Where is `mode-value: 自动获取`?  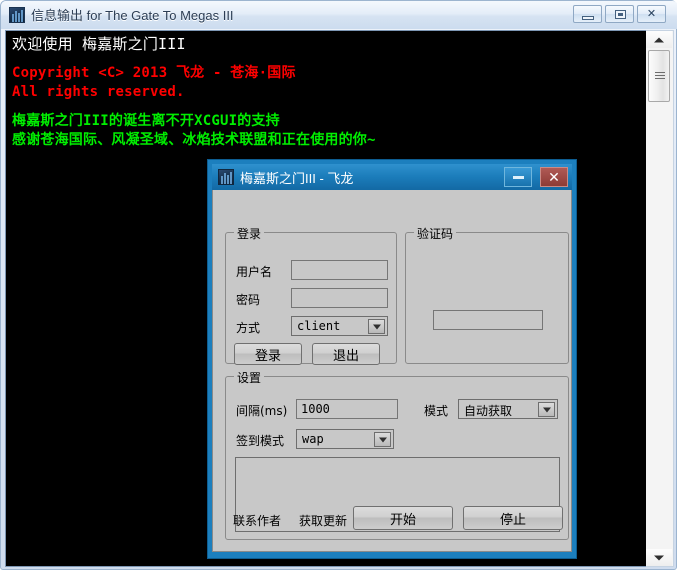 mode-value: 自动获取 is located at coordinates (488, 411).